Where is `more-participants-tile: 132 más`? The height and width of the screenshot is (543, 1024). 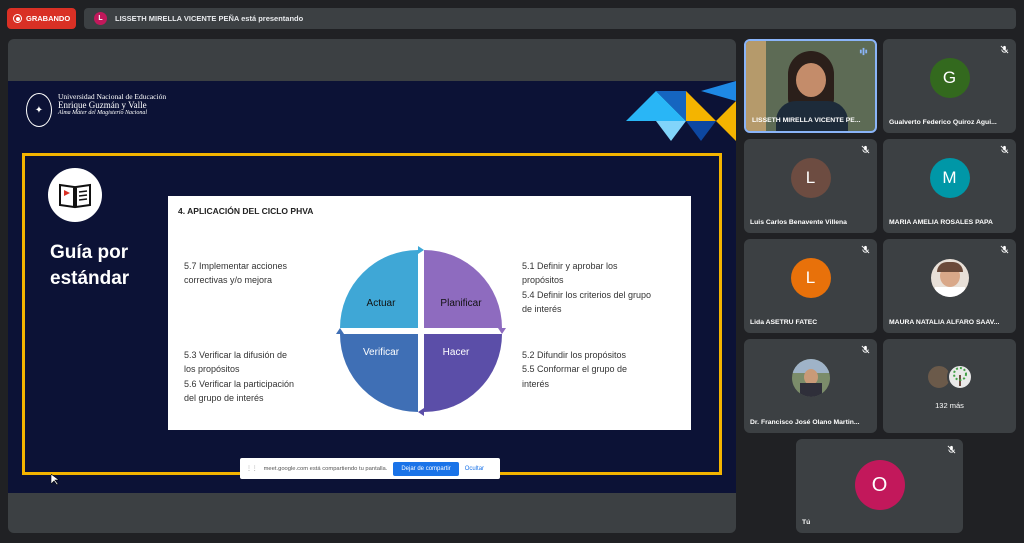
more-participants-tile: 132 más is located at coordinates (949, 386).